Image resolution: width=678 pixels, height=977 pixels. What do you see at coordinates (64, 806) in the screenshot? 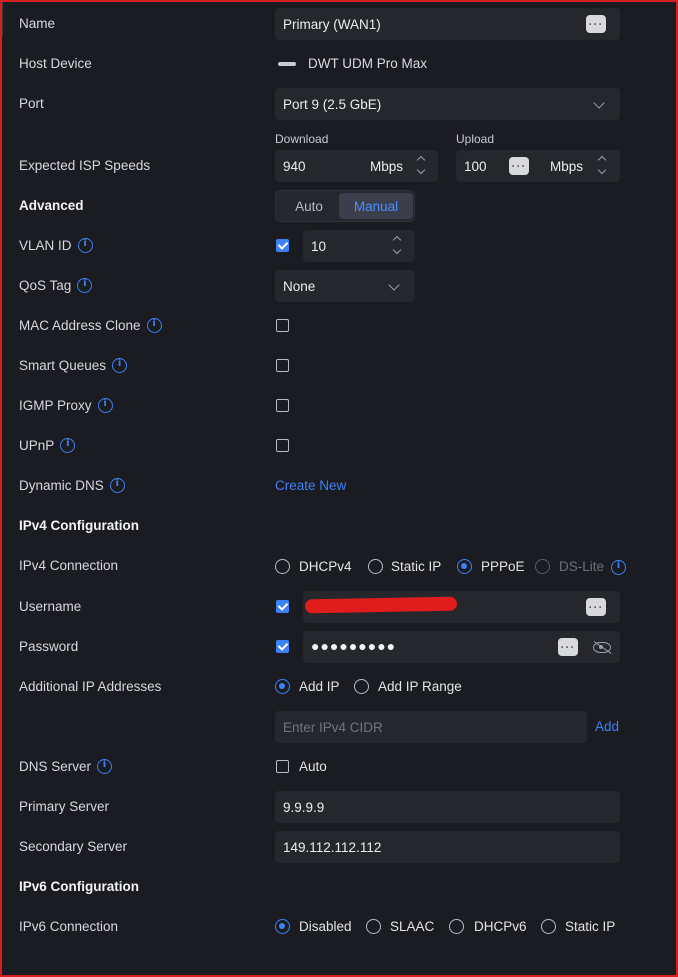
I see `primary-server-label: Primary Server` at bounding box center [64, 806].